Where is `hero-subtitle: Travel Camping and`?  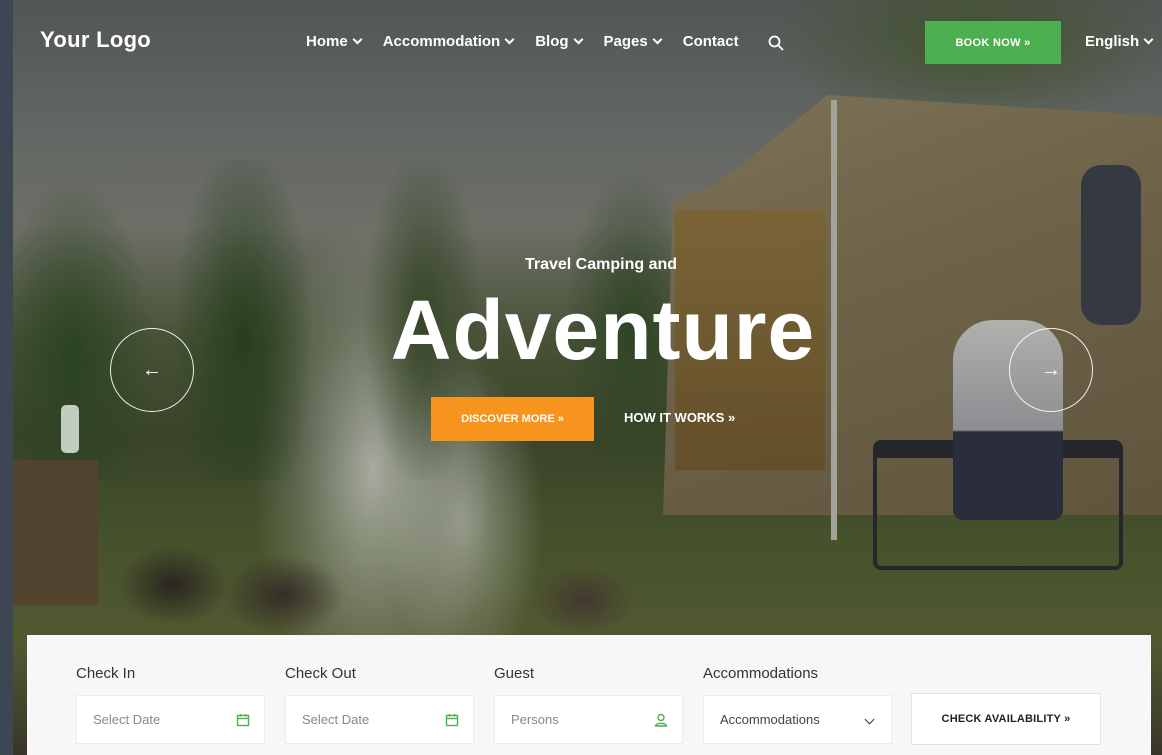
hero-subtitle: Travel Camping and is located at coordinates (601, 264).